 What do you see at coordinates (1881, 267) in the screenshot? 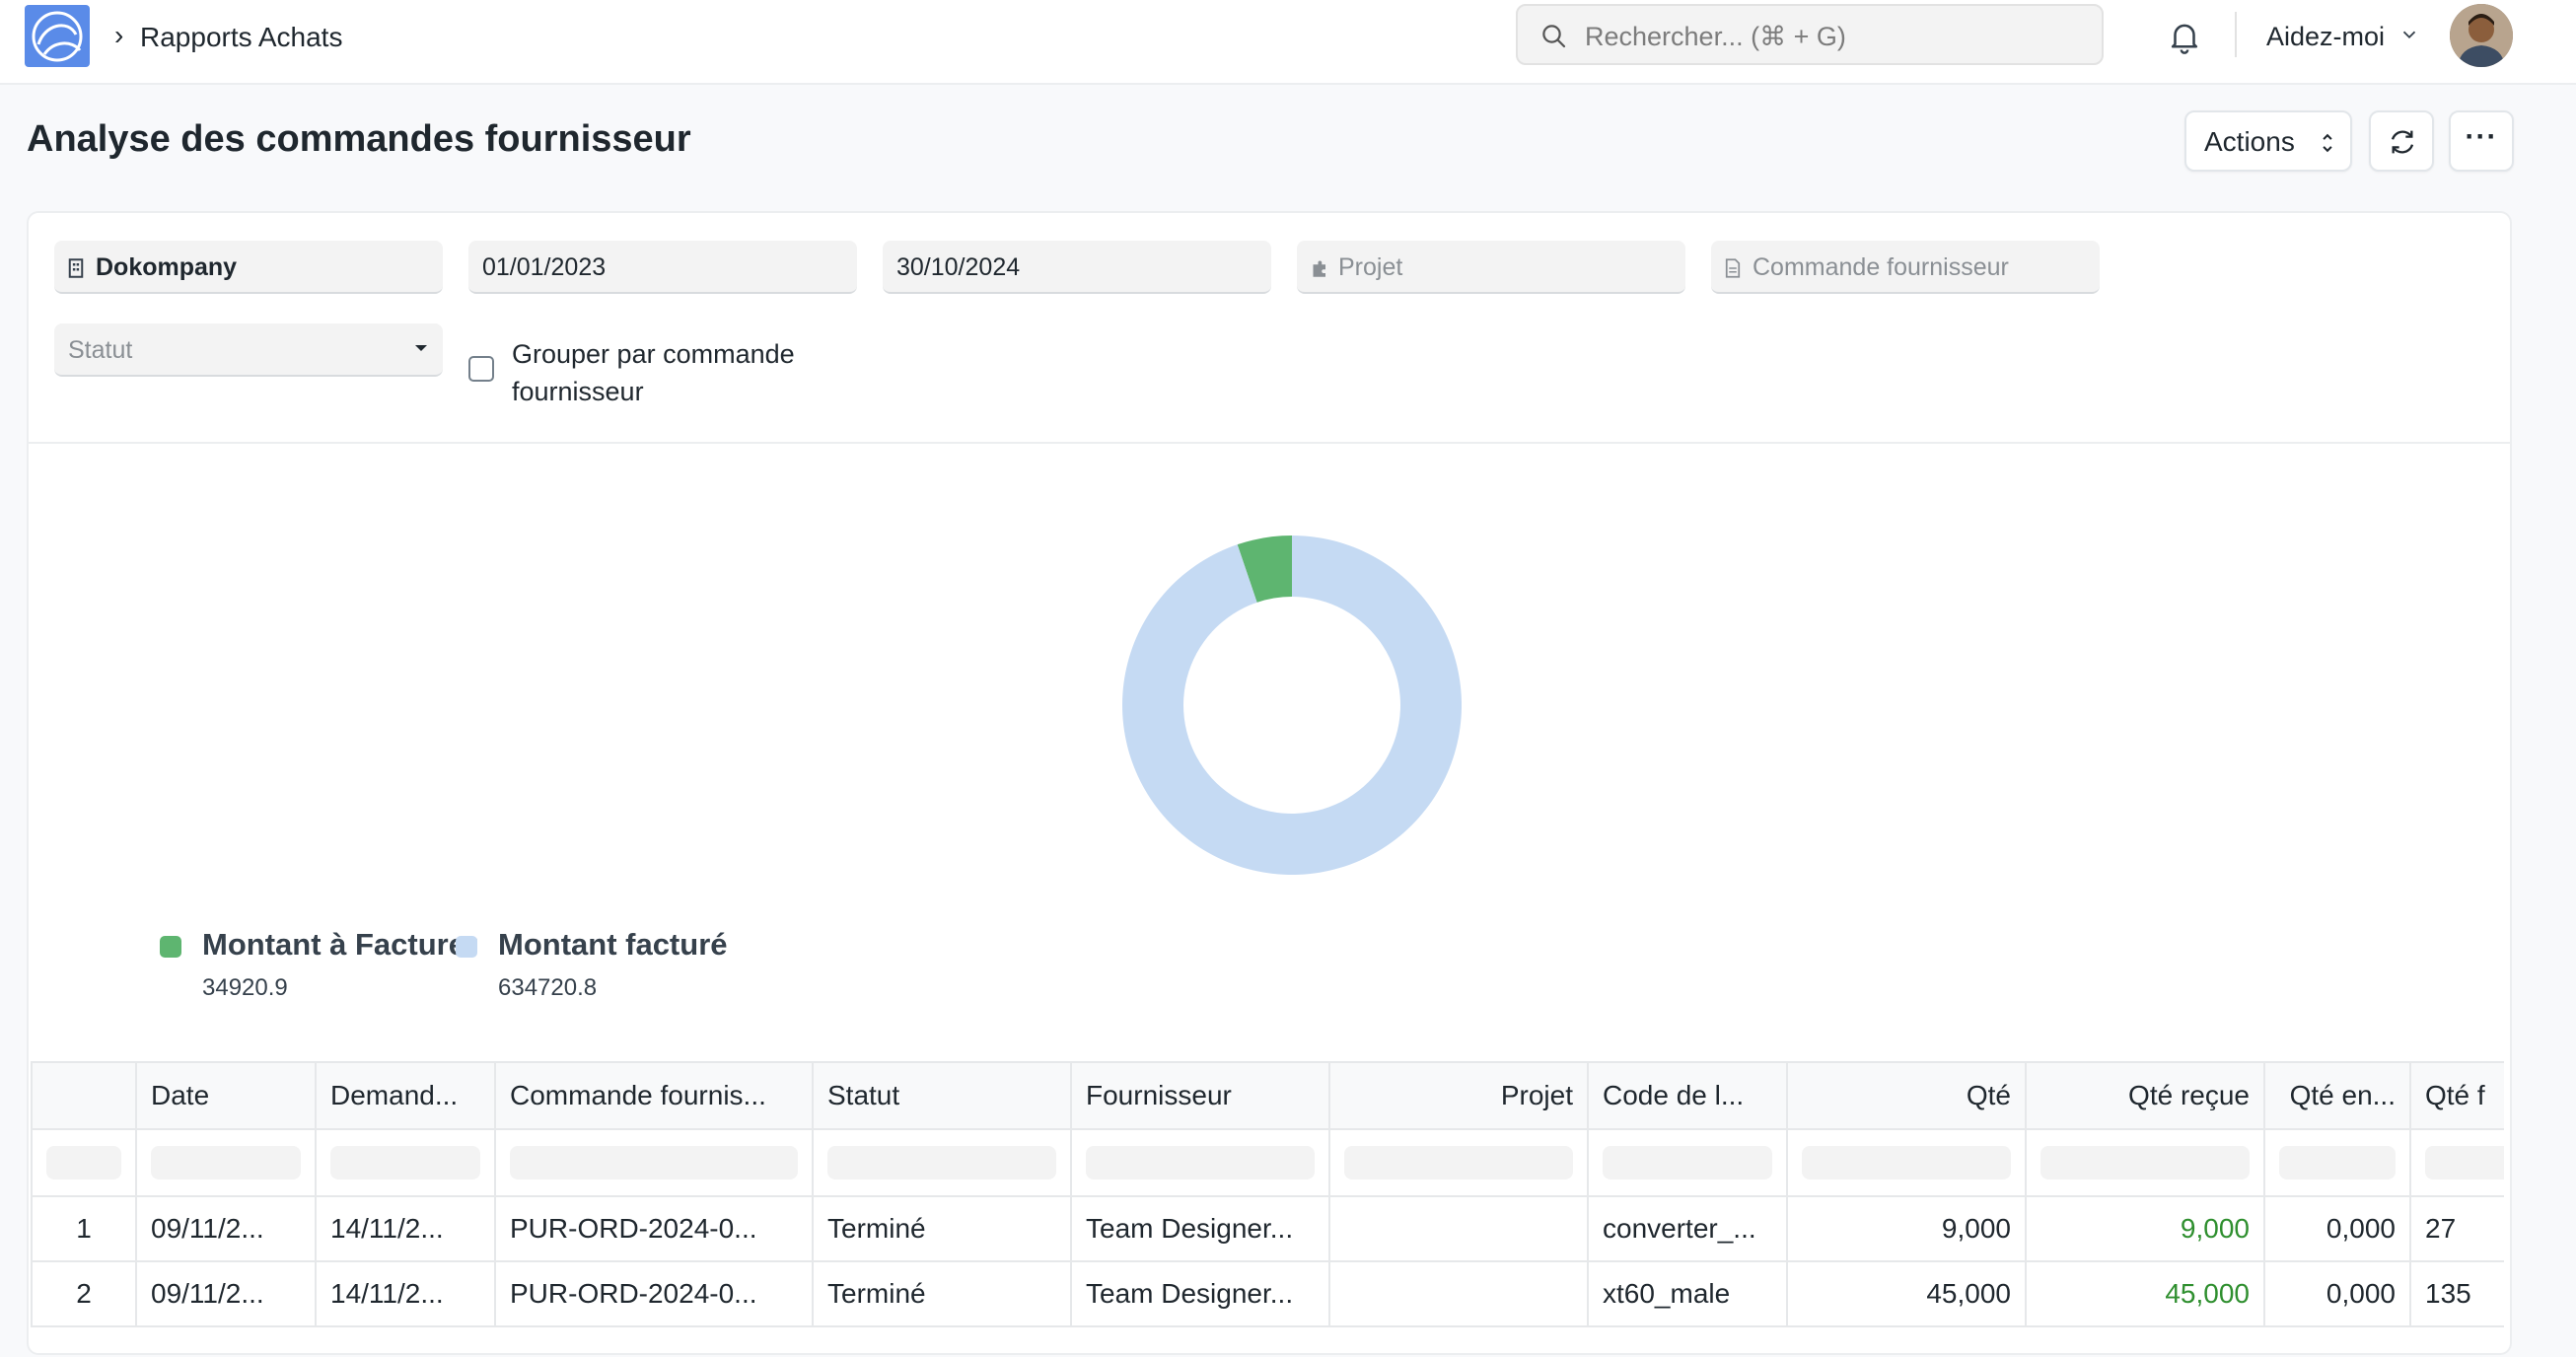
I see `purchase-order-filter-placeholder: Commande fournisseur` at bounding box center [1881, 267].